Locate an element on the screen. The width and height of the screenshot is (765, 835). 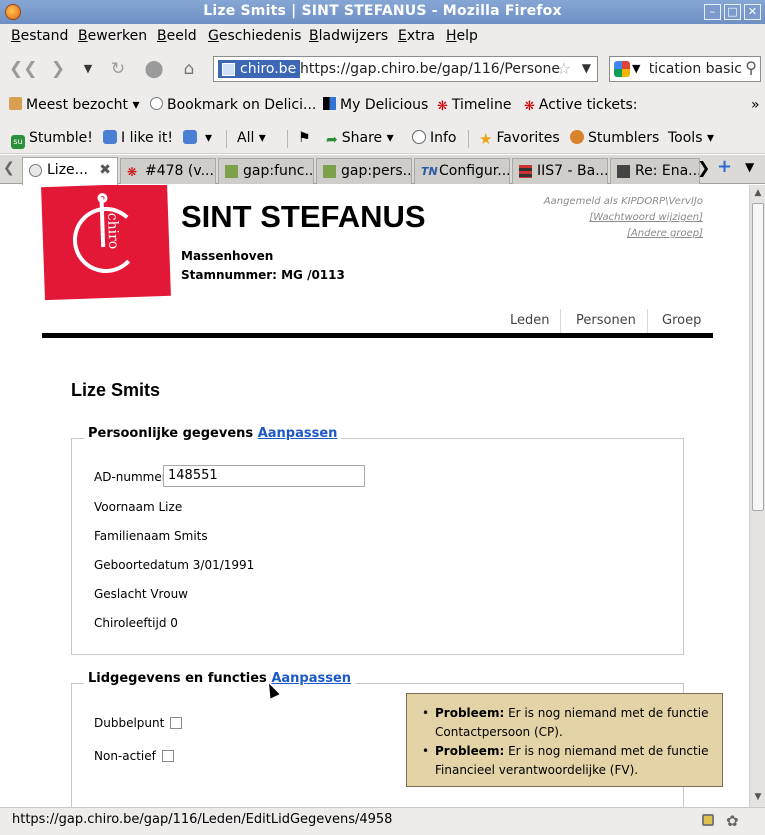
menu-beeld: Beeld is located at coordinates (177, 36).